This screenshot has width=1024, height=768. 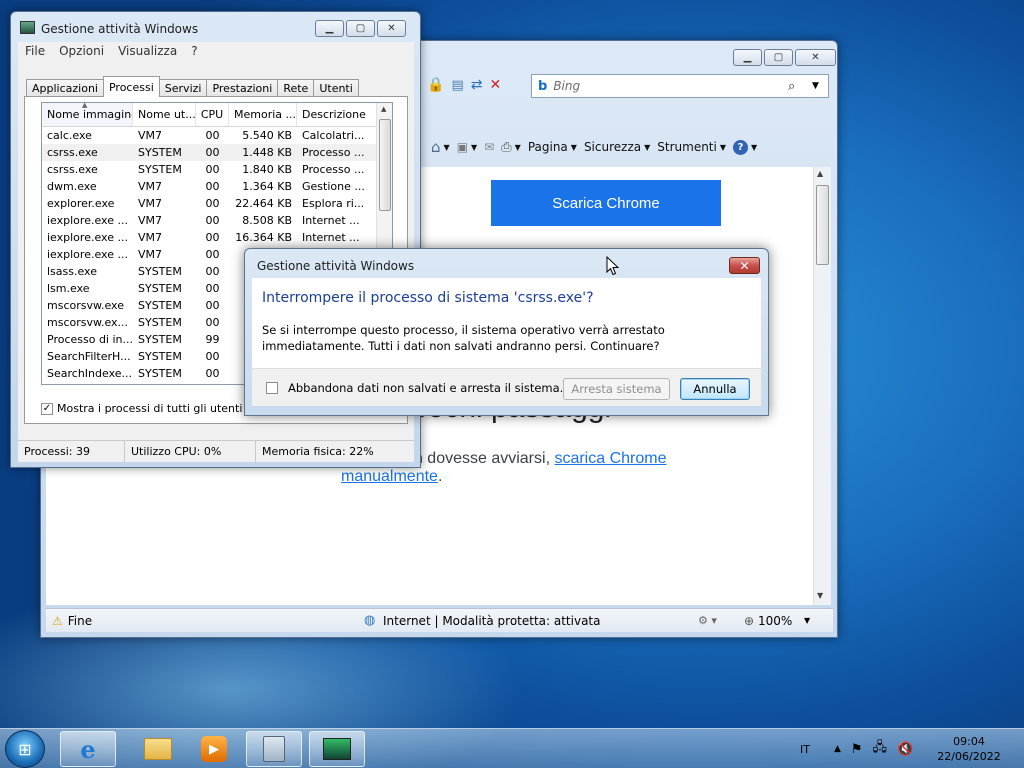 I want to click on ie-scroll-thumb, so click(x=822, y=225).